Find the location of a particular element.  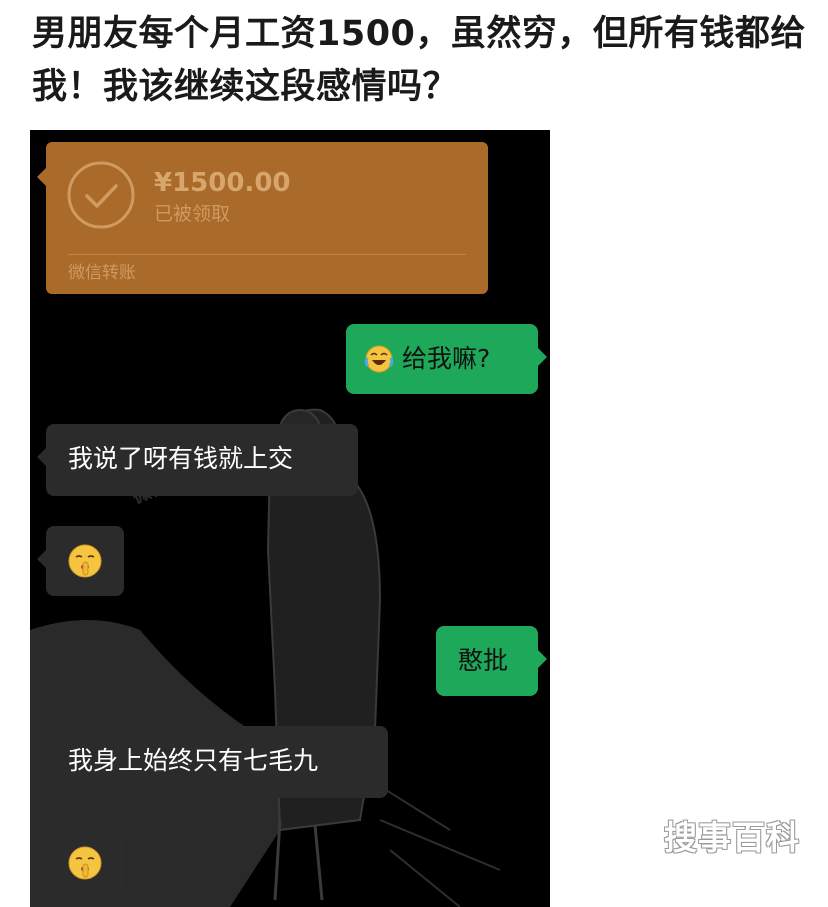

message-bubble-right: 憨批 is located at coordinates (491, 661).